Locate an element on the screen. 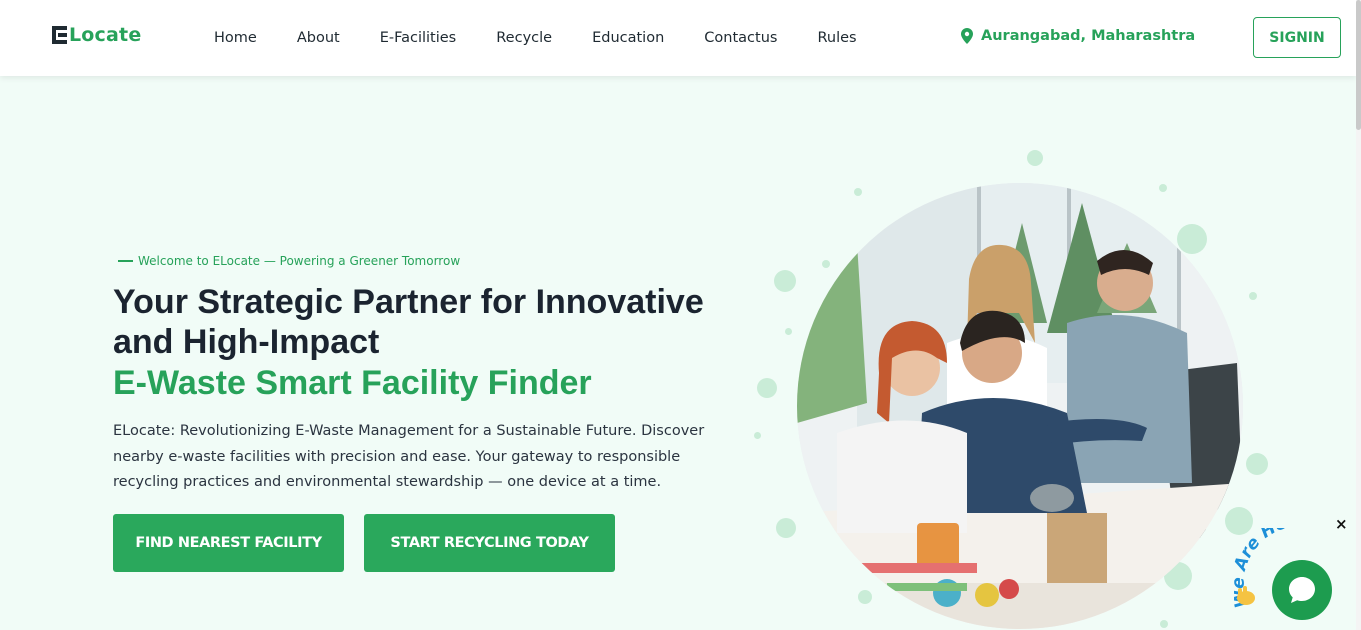 The image size is (1361, 630). chat-bubble-icon is located at coordinates (1302, 590).